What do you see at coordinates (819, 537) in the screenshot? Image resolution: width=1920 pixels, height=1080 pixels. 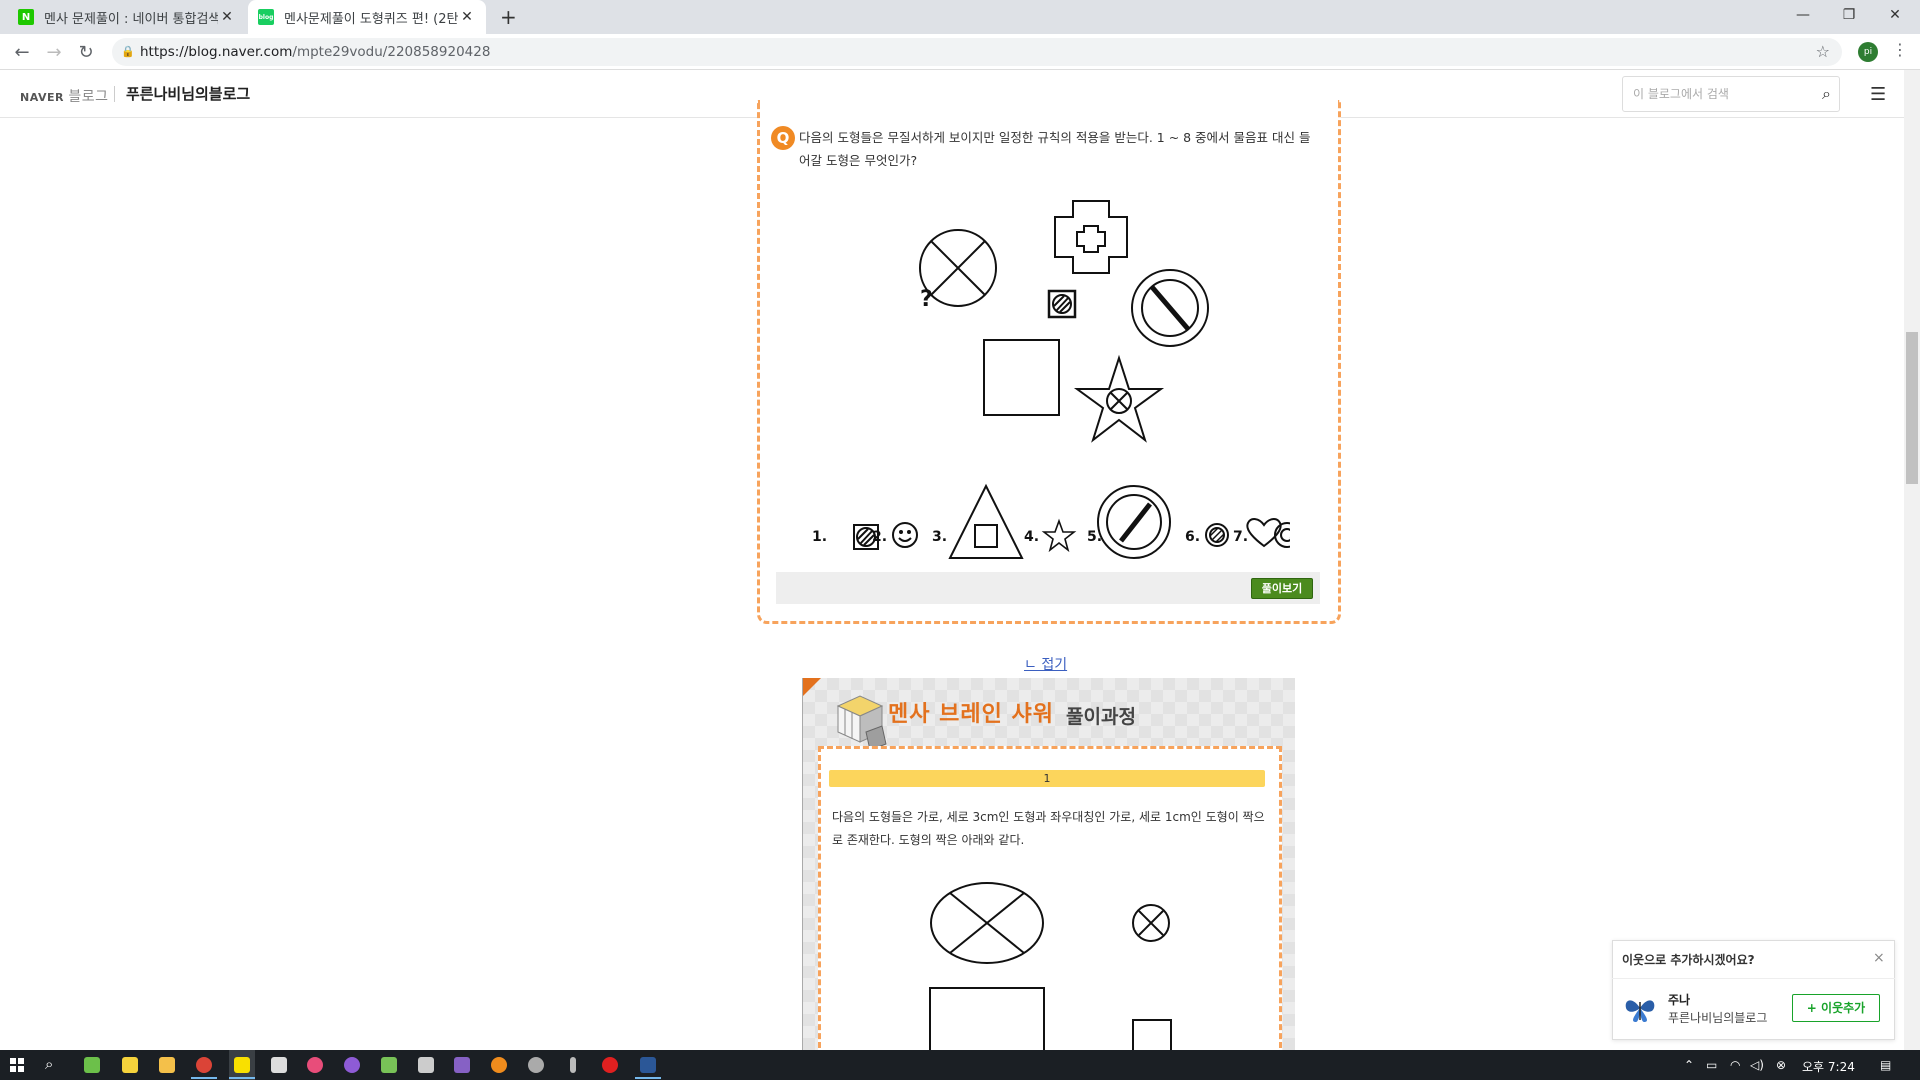 I see `option-label: 1.` at bounding box center [819, 537].